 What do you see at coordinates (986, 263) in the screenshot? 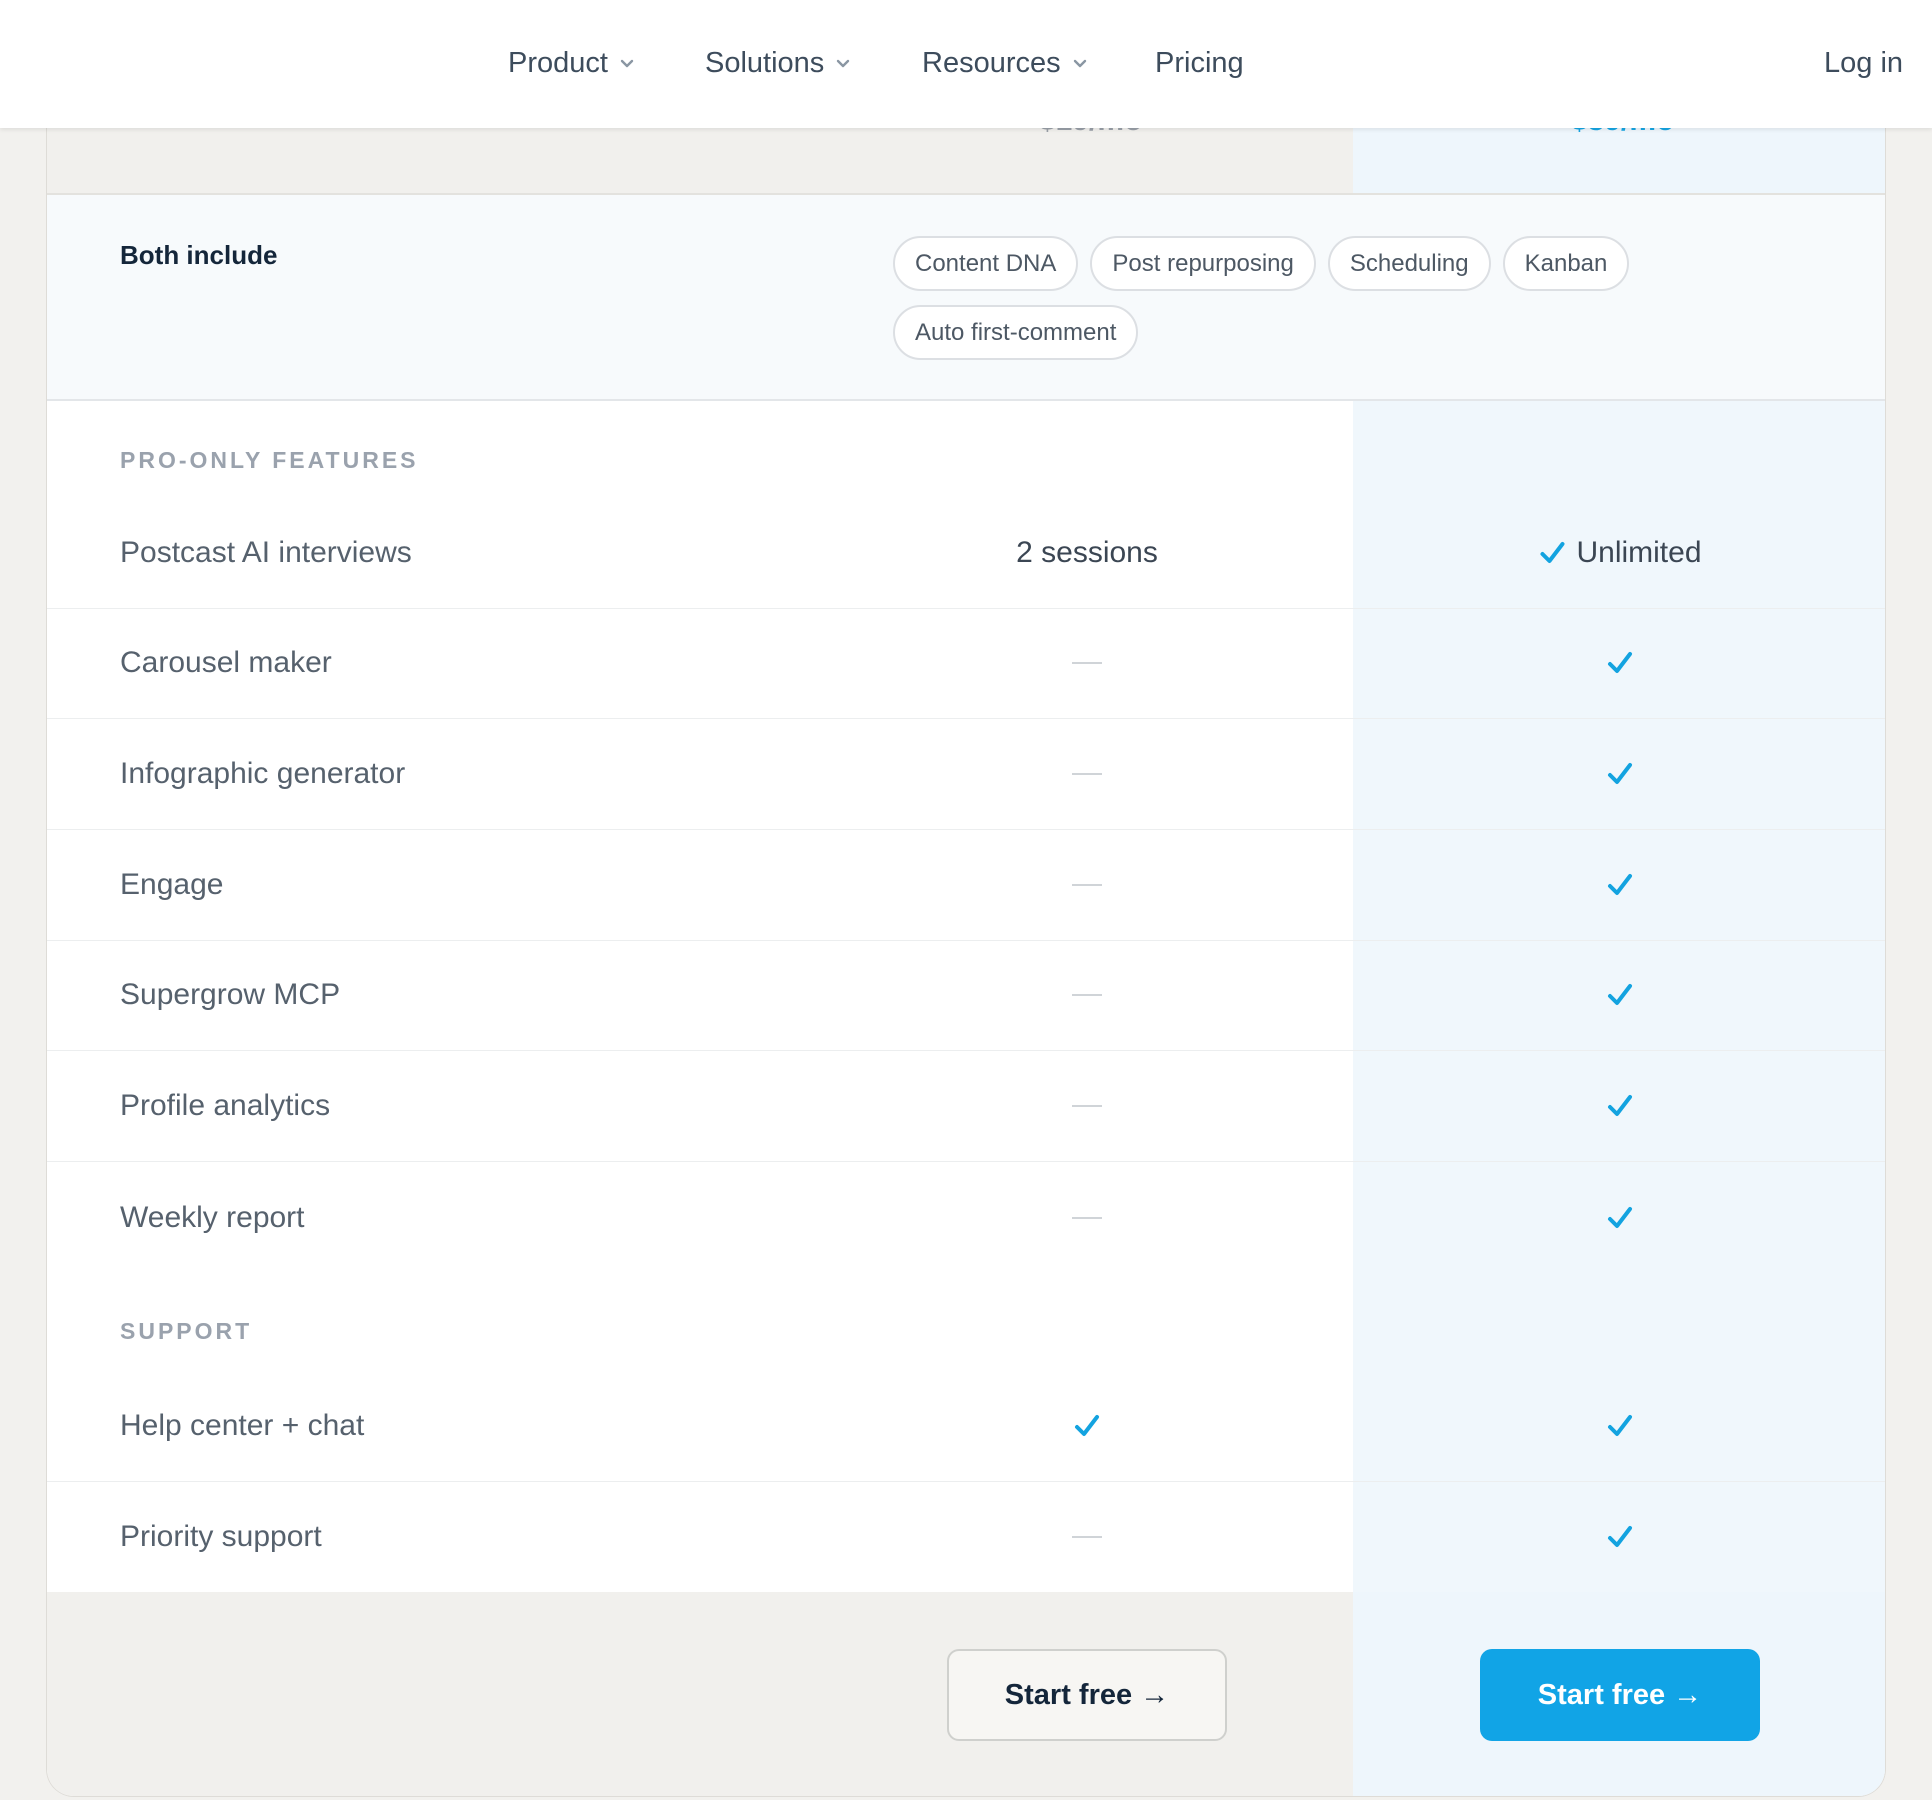
I see `feature-chip: Content DNA` at bounding box center [986, 263].